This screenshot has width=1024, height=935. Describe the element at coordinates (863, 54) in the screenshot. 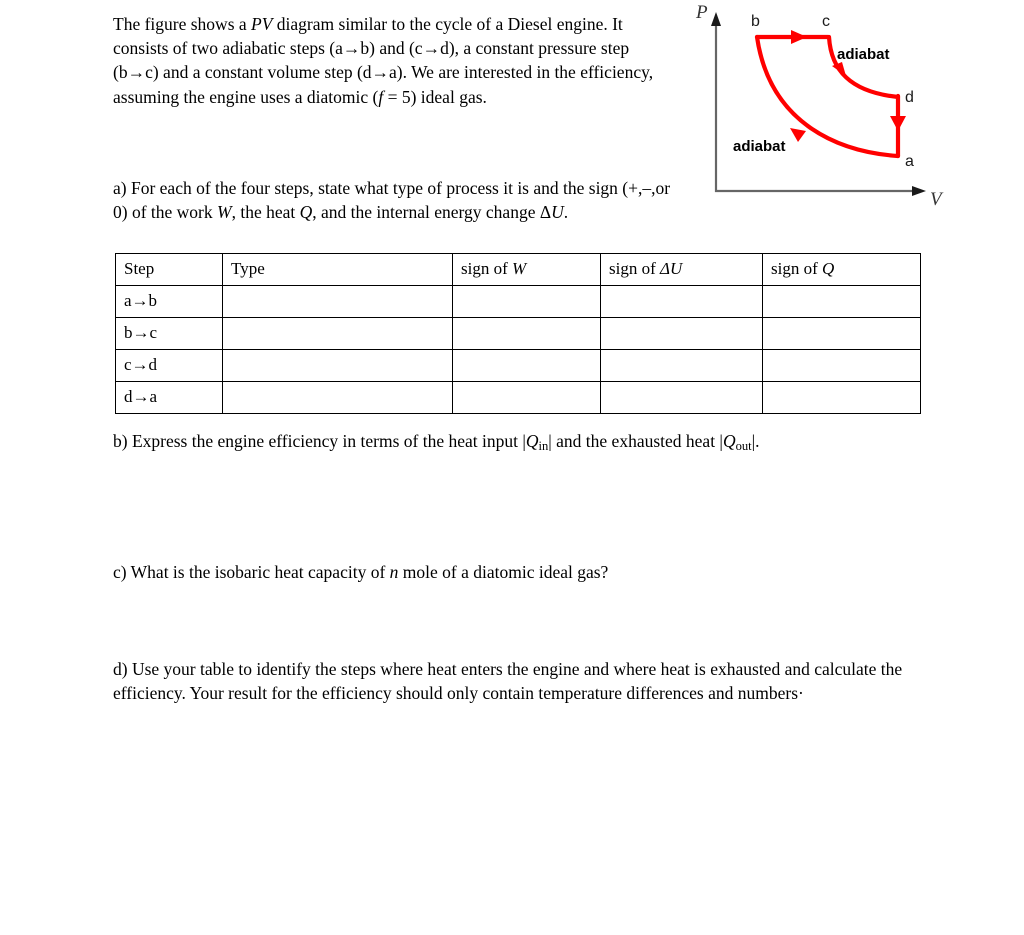

I see `adiabat-label-upper: adiabat` at that location.